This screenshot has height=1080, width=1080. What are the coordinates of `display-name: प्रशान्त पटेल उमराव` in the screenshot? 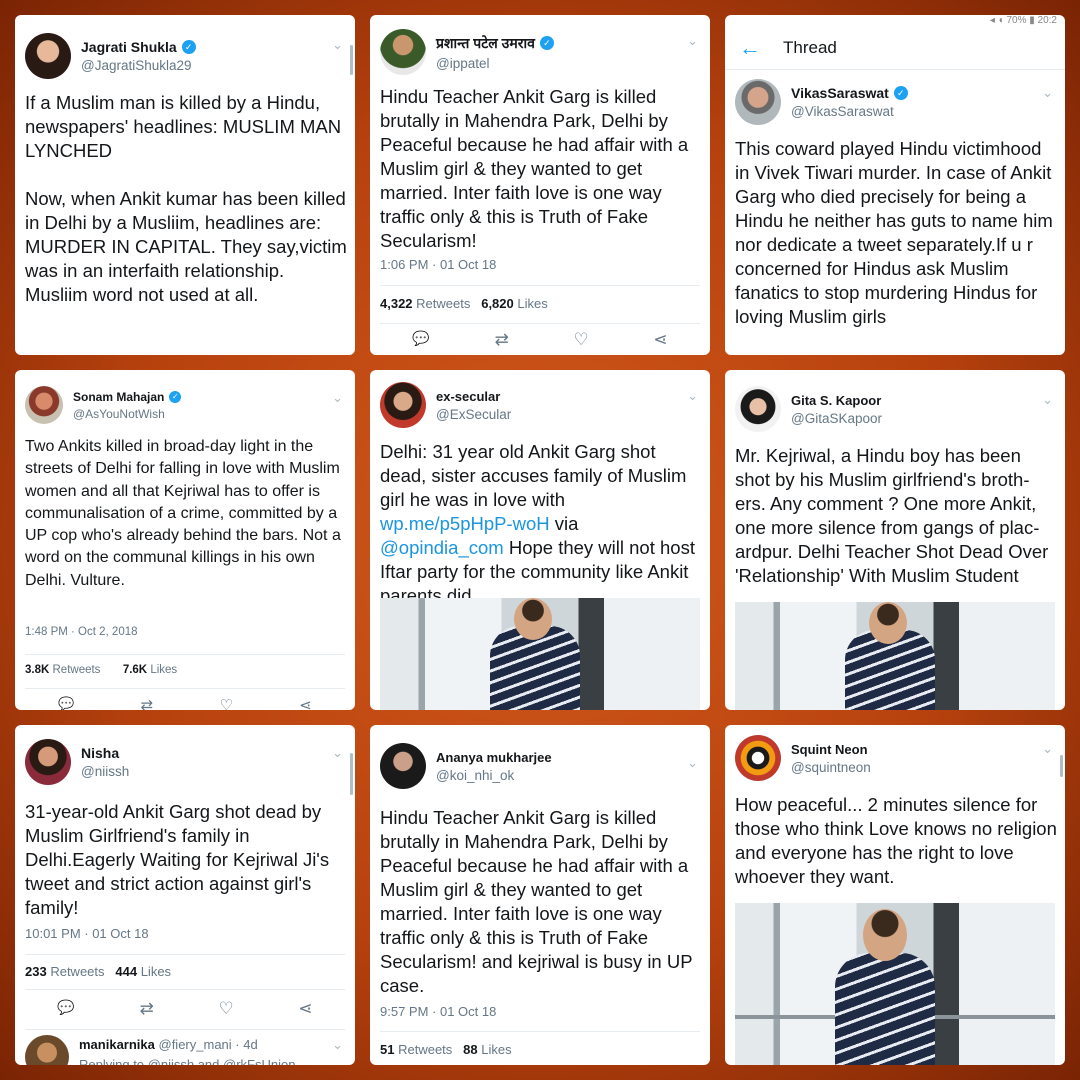 It's located at (485, 43).